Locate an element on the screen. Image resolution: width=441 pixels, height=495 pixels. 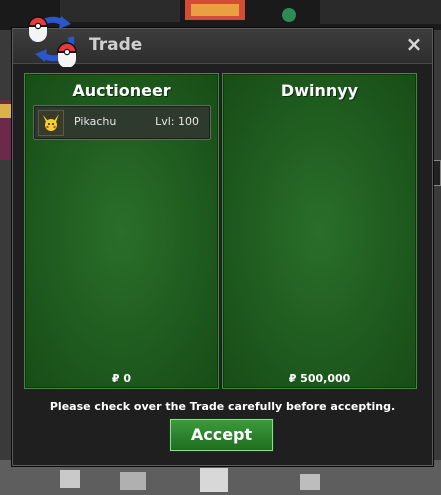
pikachu-sprite-icon is located at coordinates (51, 123).